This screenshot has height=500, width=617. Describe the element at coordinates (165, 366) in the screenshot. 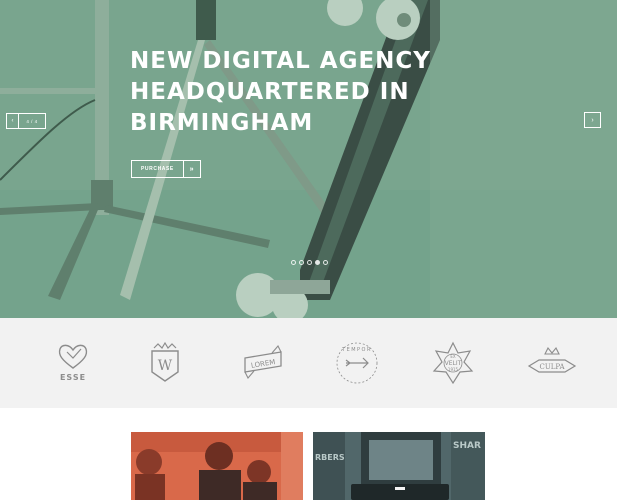

I see `logo-crest-text: W` at that location.